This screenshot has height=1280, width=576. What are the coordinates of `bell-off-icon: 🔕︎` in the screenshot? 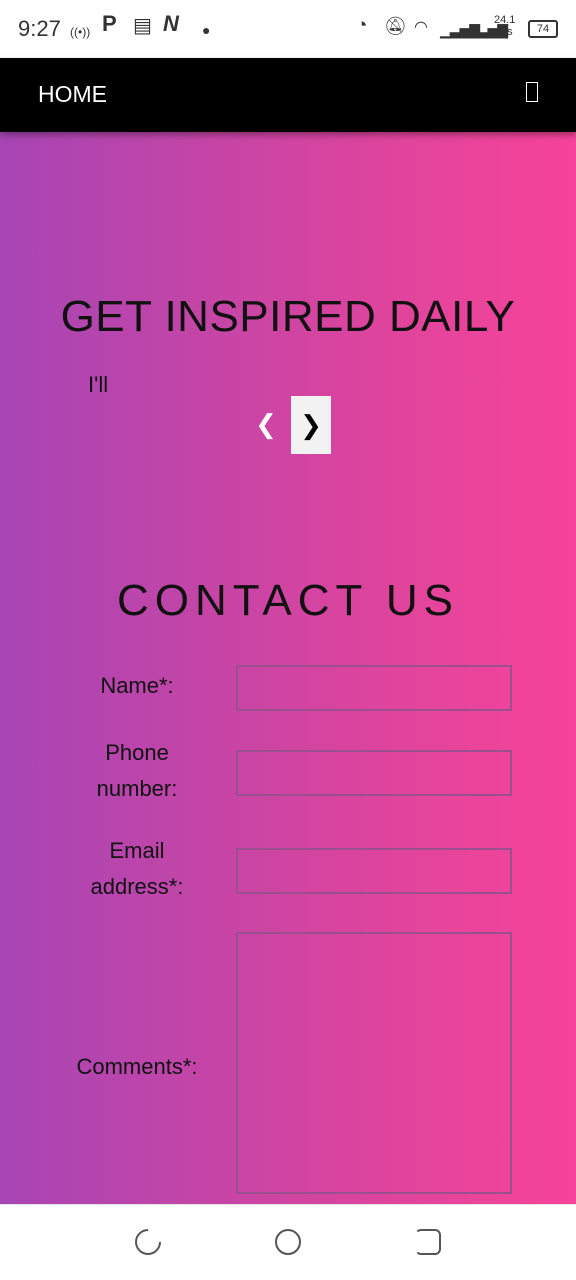 It's located at (395, 26).